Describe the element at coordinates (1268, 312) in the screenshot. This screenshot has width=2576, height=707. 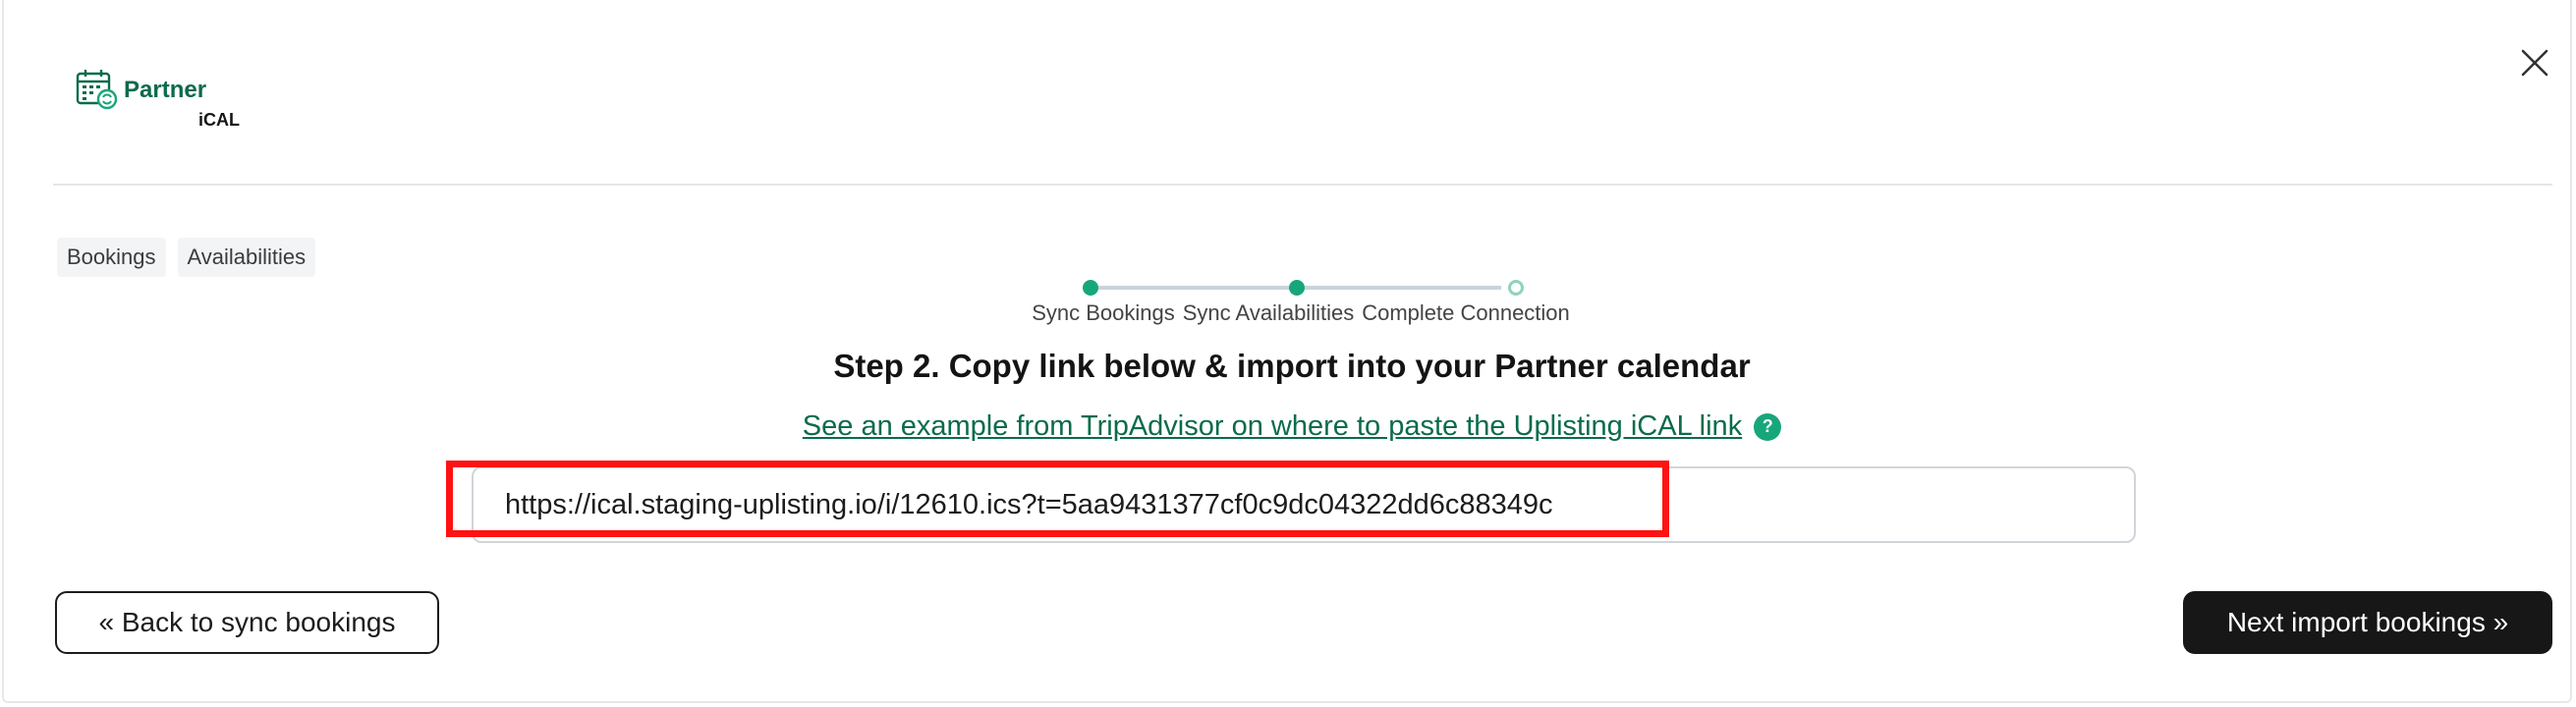
I see `step-label-sync-availabilities: Sync Availabilities` at that location.